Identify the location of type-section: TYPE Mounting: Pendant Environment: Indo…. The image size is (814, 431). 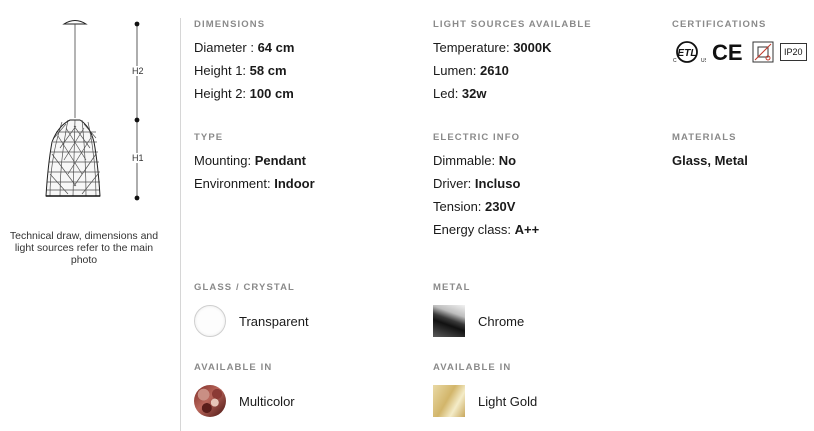
(254, 162).